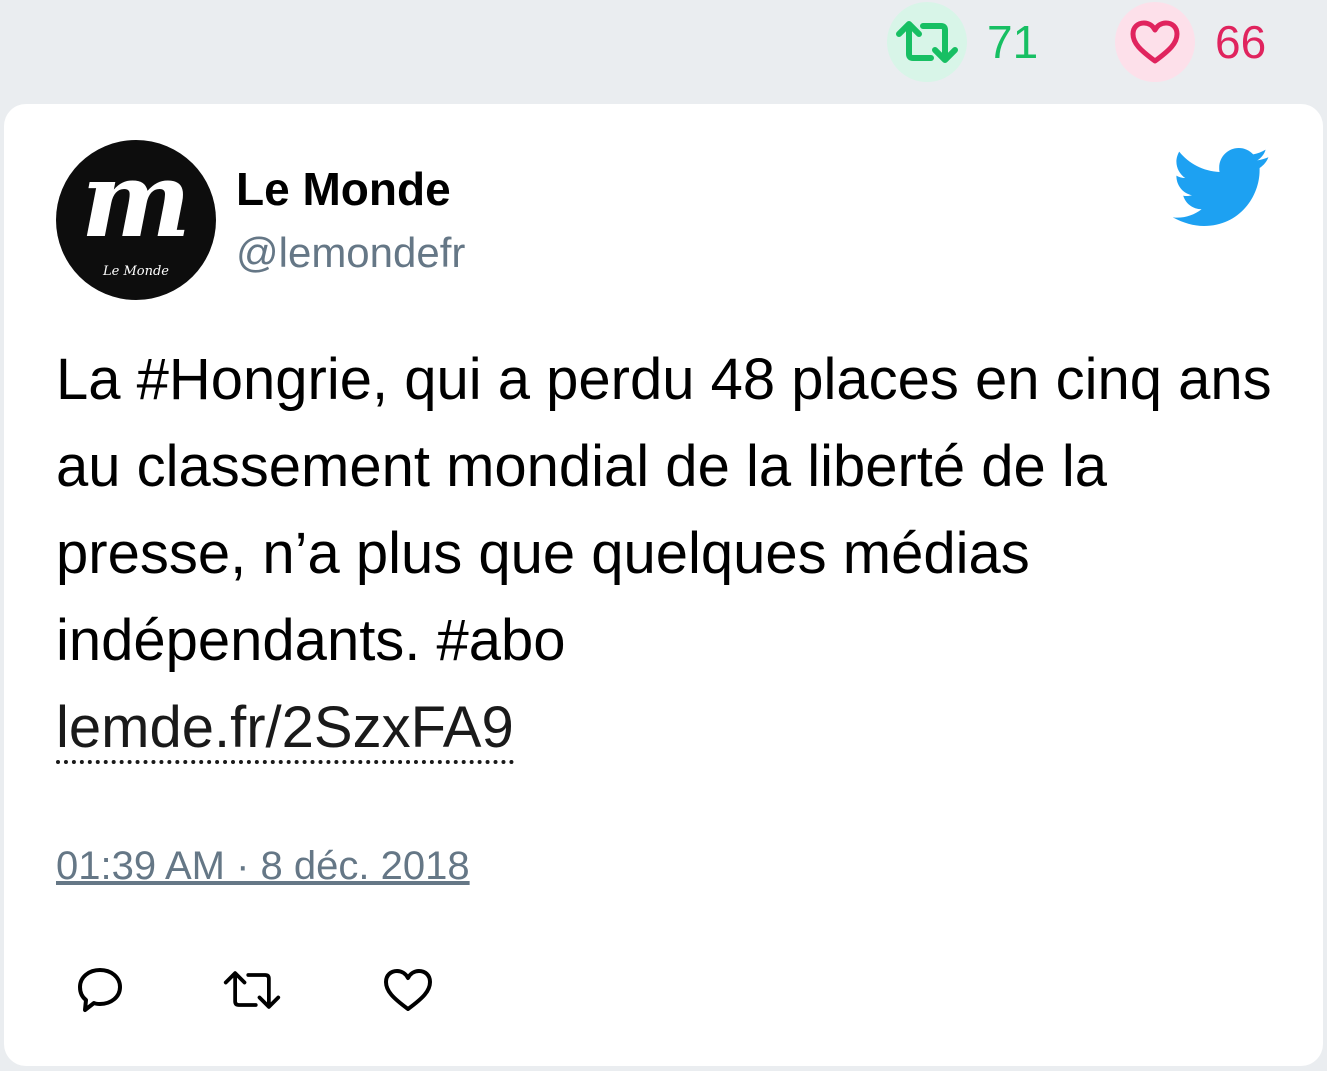 The width and height of the screenshot is (1327, 1071). What do you see at coordinates (136, 200) in the screenshot?
I see `avatar-logo-letter: m` at bounding box center [136, 200].